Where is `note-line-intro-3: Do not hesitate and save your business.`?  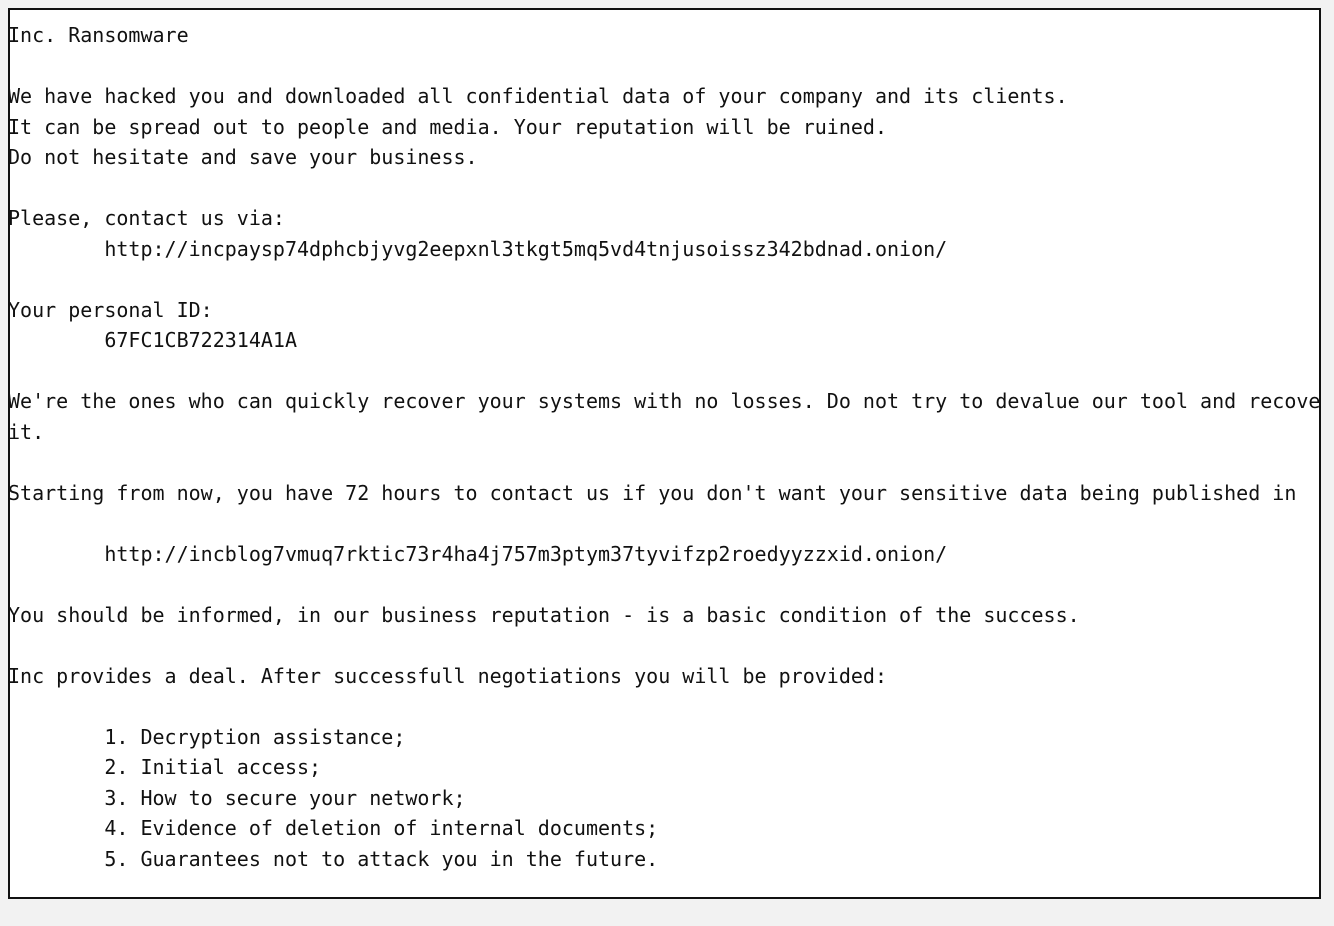
note-line-intro-3: Do not hesitate and save your business. is located at coordinates (243, 157).